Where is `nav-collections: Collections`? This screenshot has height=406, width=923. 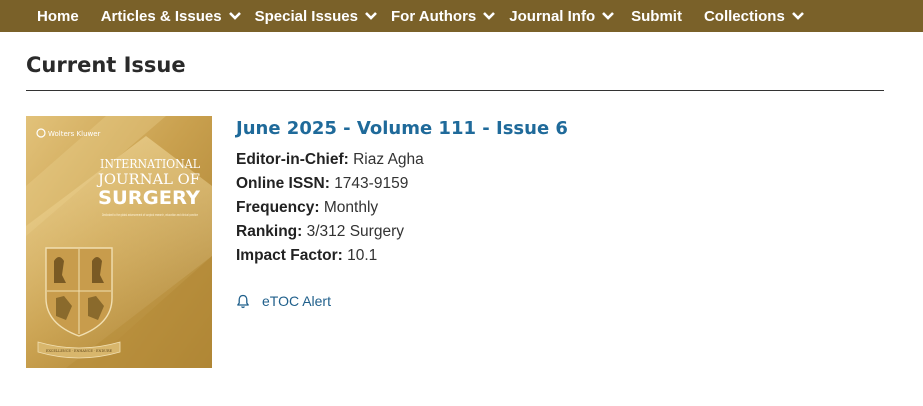
nav-collections: Collections is located at coordinates (754, 16).